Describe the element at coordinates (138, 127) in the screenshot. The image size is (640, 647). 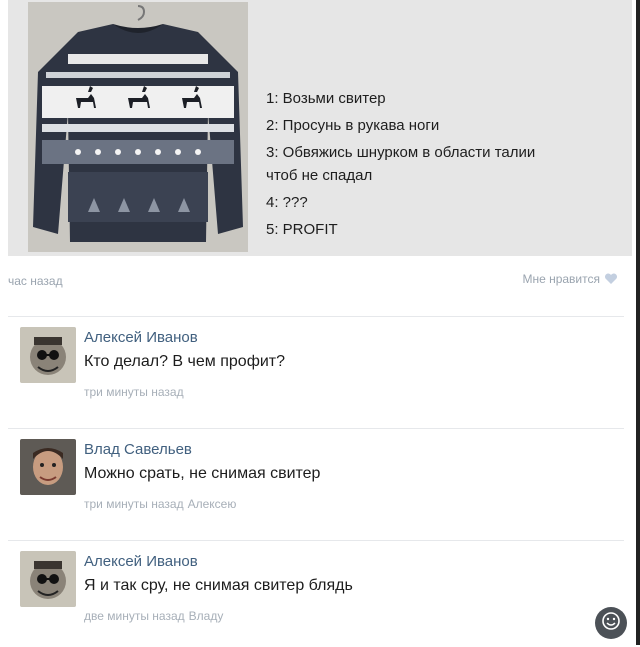
I see `sweater-photo` at that location.